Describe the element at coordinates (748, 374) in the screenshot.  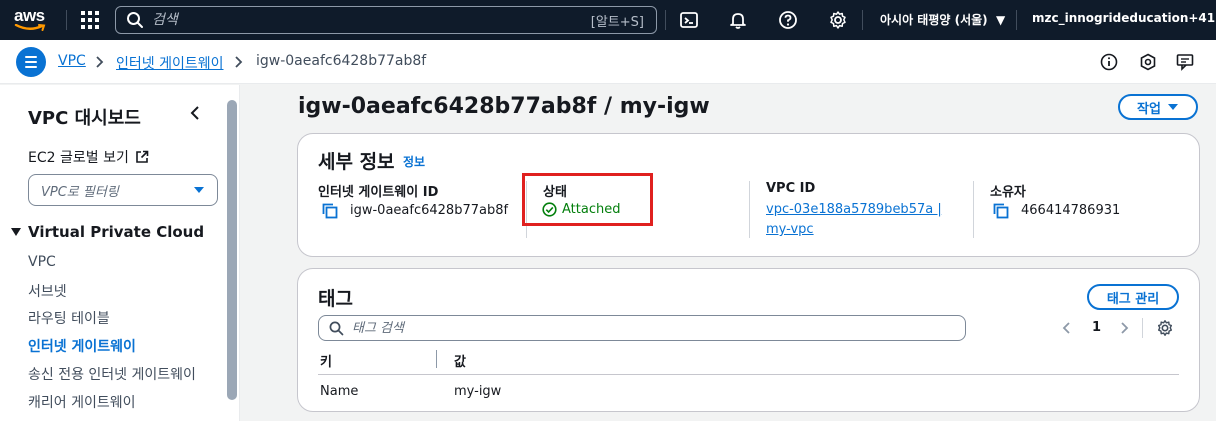
I see `table-header-line` at that location.